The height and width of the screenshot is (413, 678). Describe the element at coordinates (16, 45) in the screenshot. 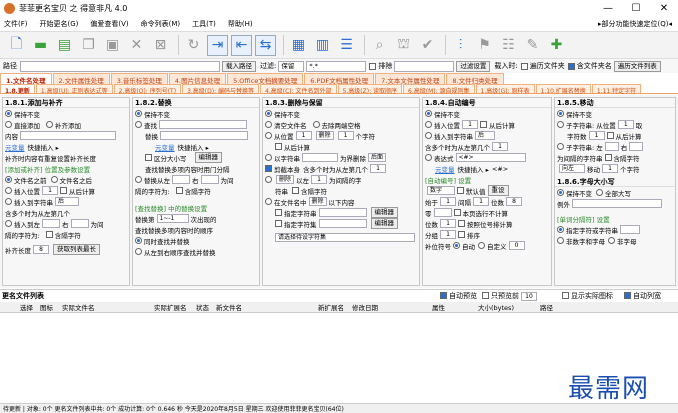

I see `add-file-icon: 🗋` at that location.